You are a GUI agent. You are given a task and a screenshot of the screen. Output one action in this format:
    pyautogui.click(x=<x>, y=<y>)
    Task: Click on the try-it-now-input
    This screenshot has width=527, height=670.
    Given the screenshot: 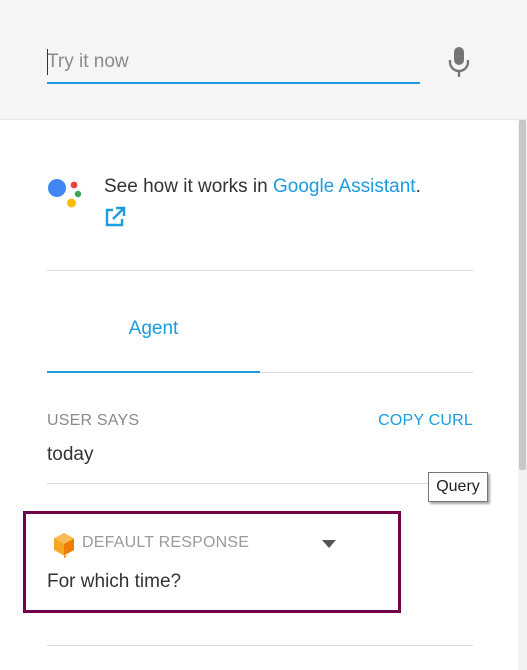 What is the action you would take?
    pyautogui.click(x=227, y=62)
    